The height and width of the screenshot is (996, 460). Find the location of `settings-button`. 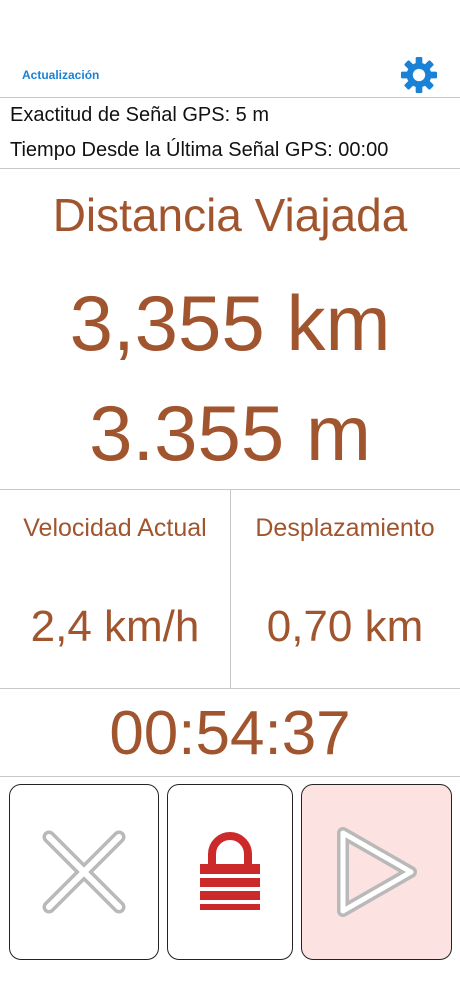

settings-button is located at coordinates (419, 75).